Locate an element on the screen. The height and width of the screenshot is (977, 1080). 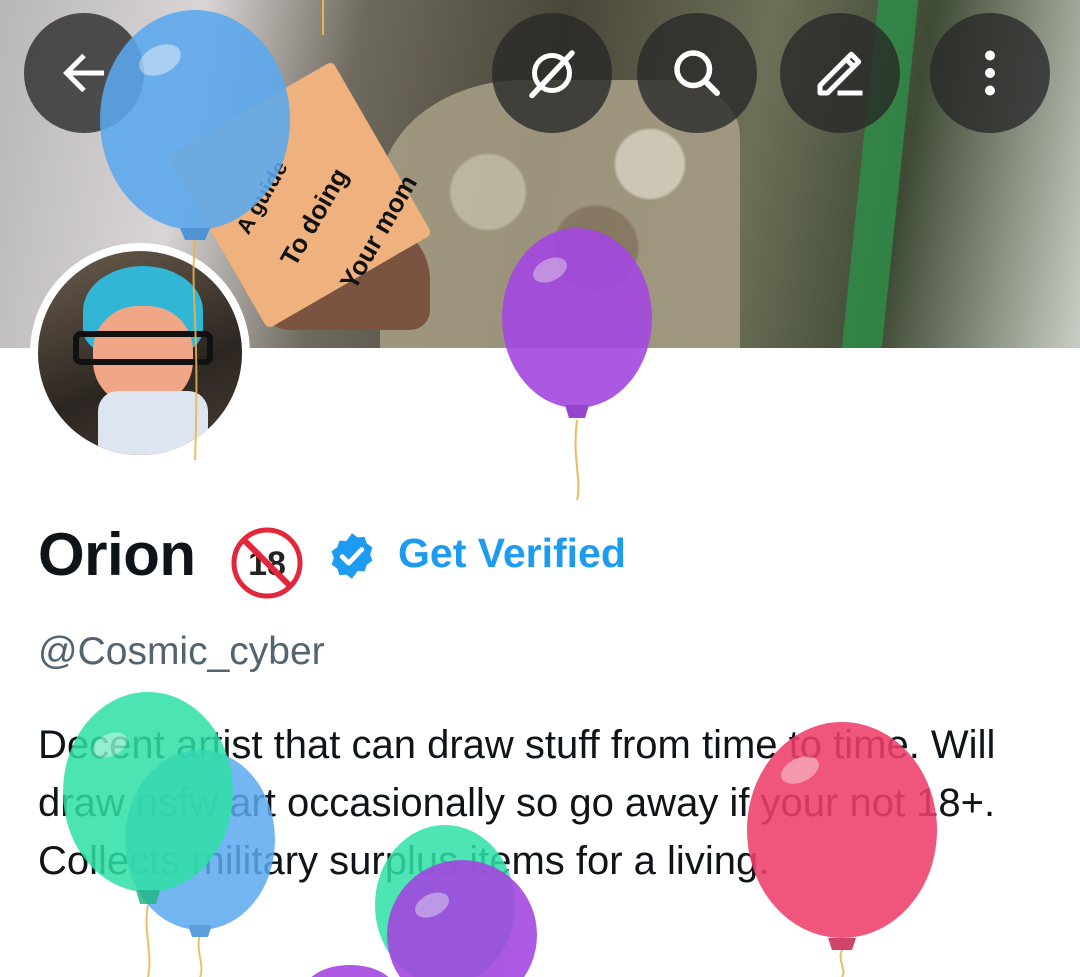
pencil-icon is located at coordinates (840, 73).